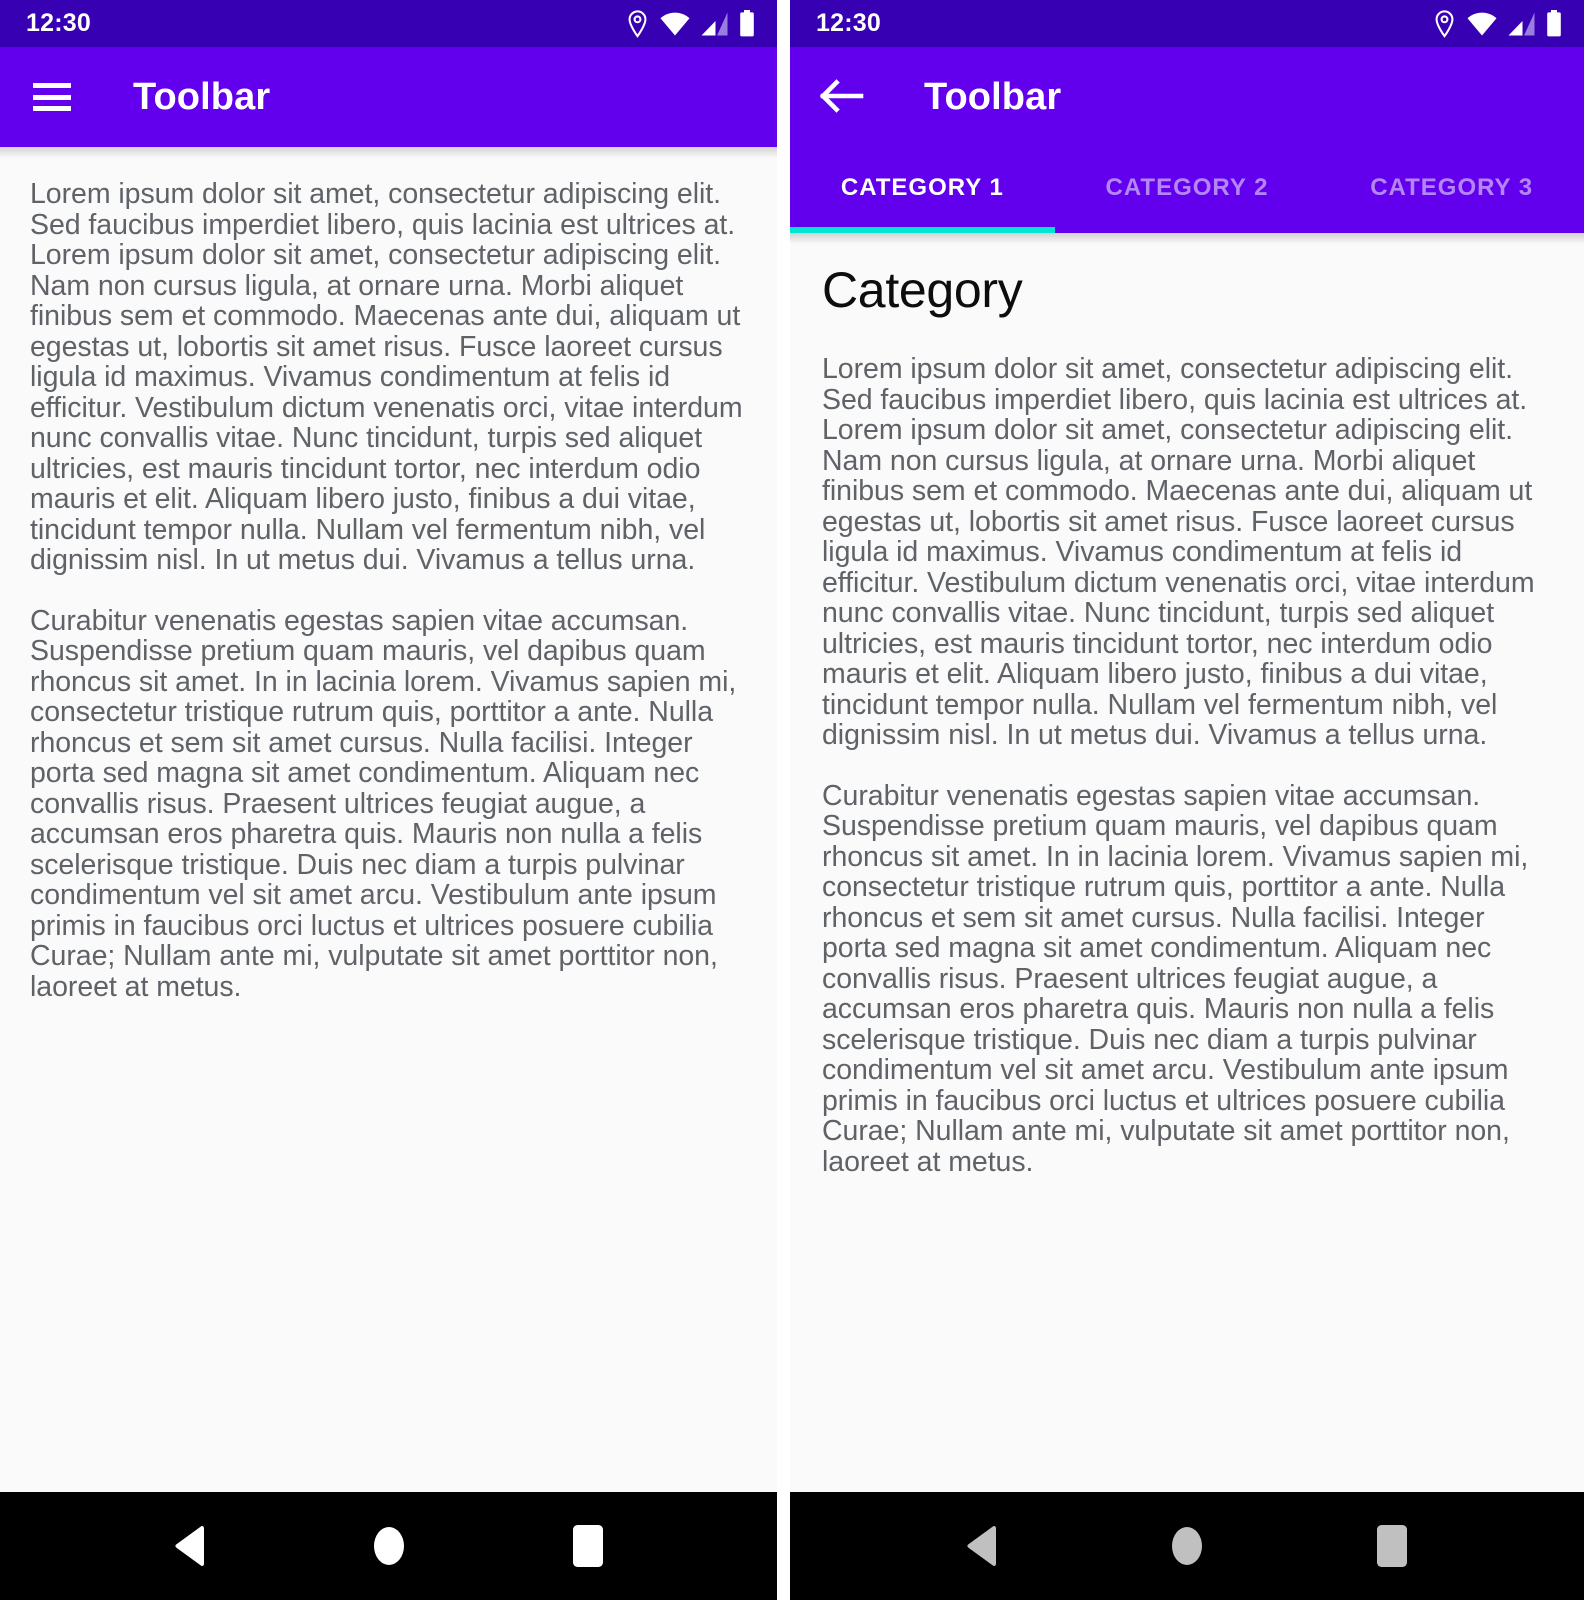 The height and width of the screenshot is (1600, 1584). I want to click on app-toolbar: Toolbar, so click(388, 102).